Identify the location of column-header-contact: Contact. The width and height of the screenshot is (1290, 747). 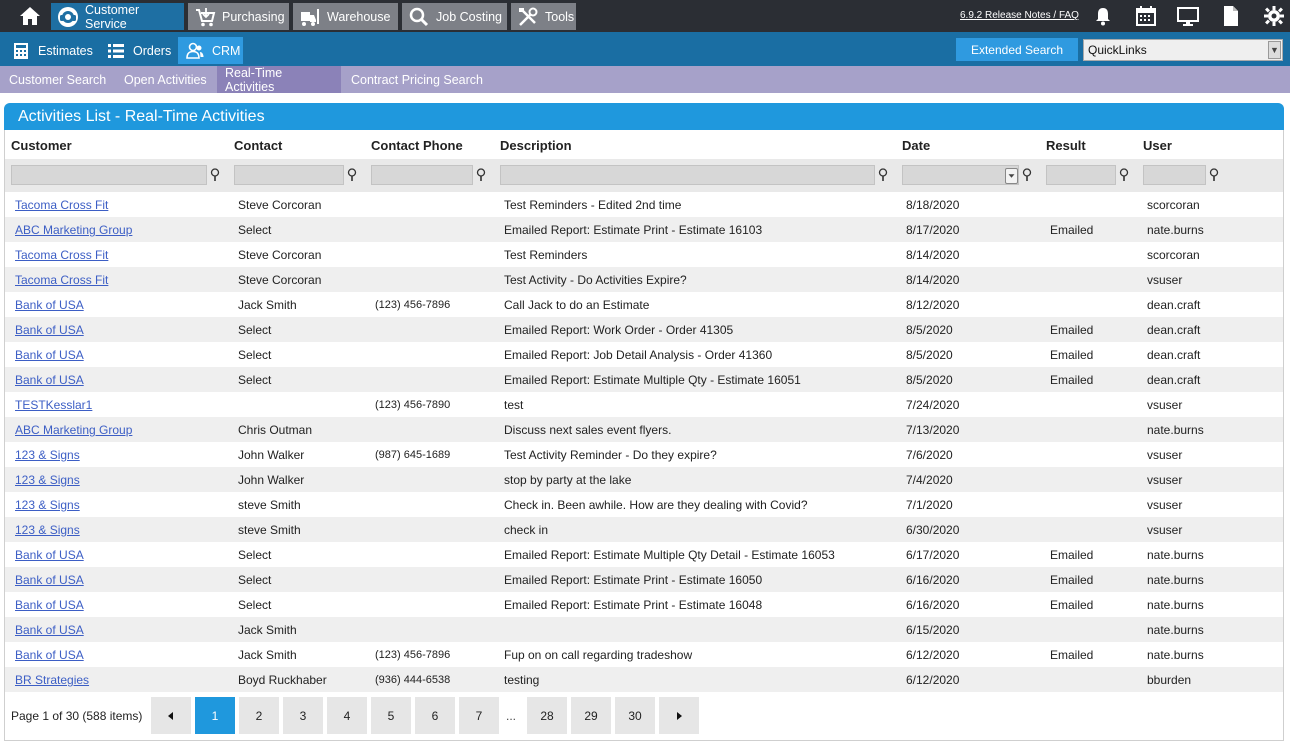
(258, 145).